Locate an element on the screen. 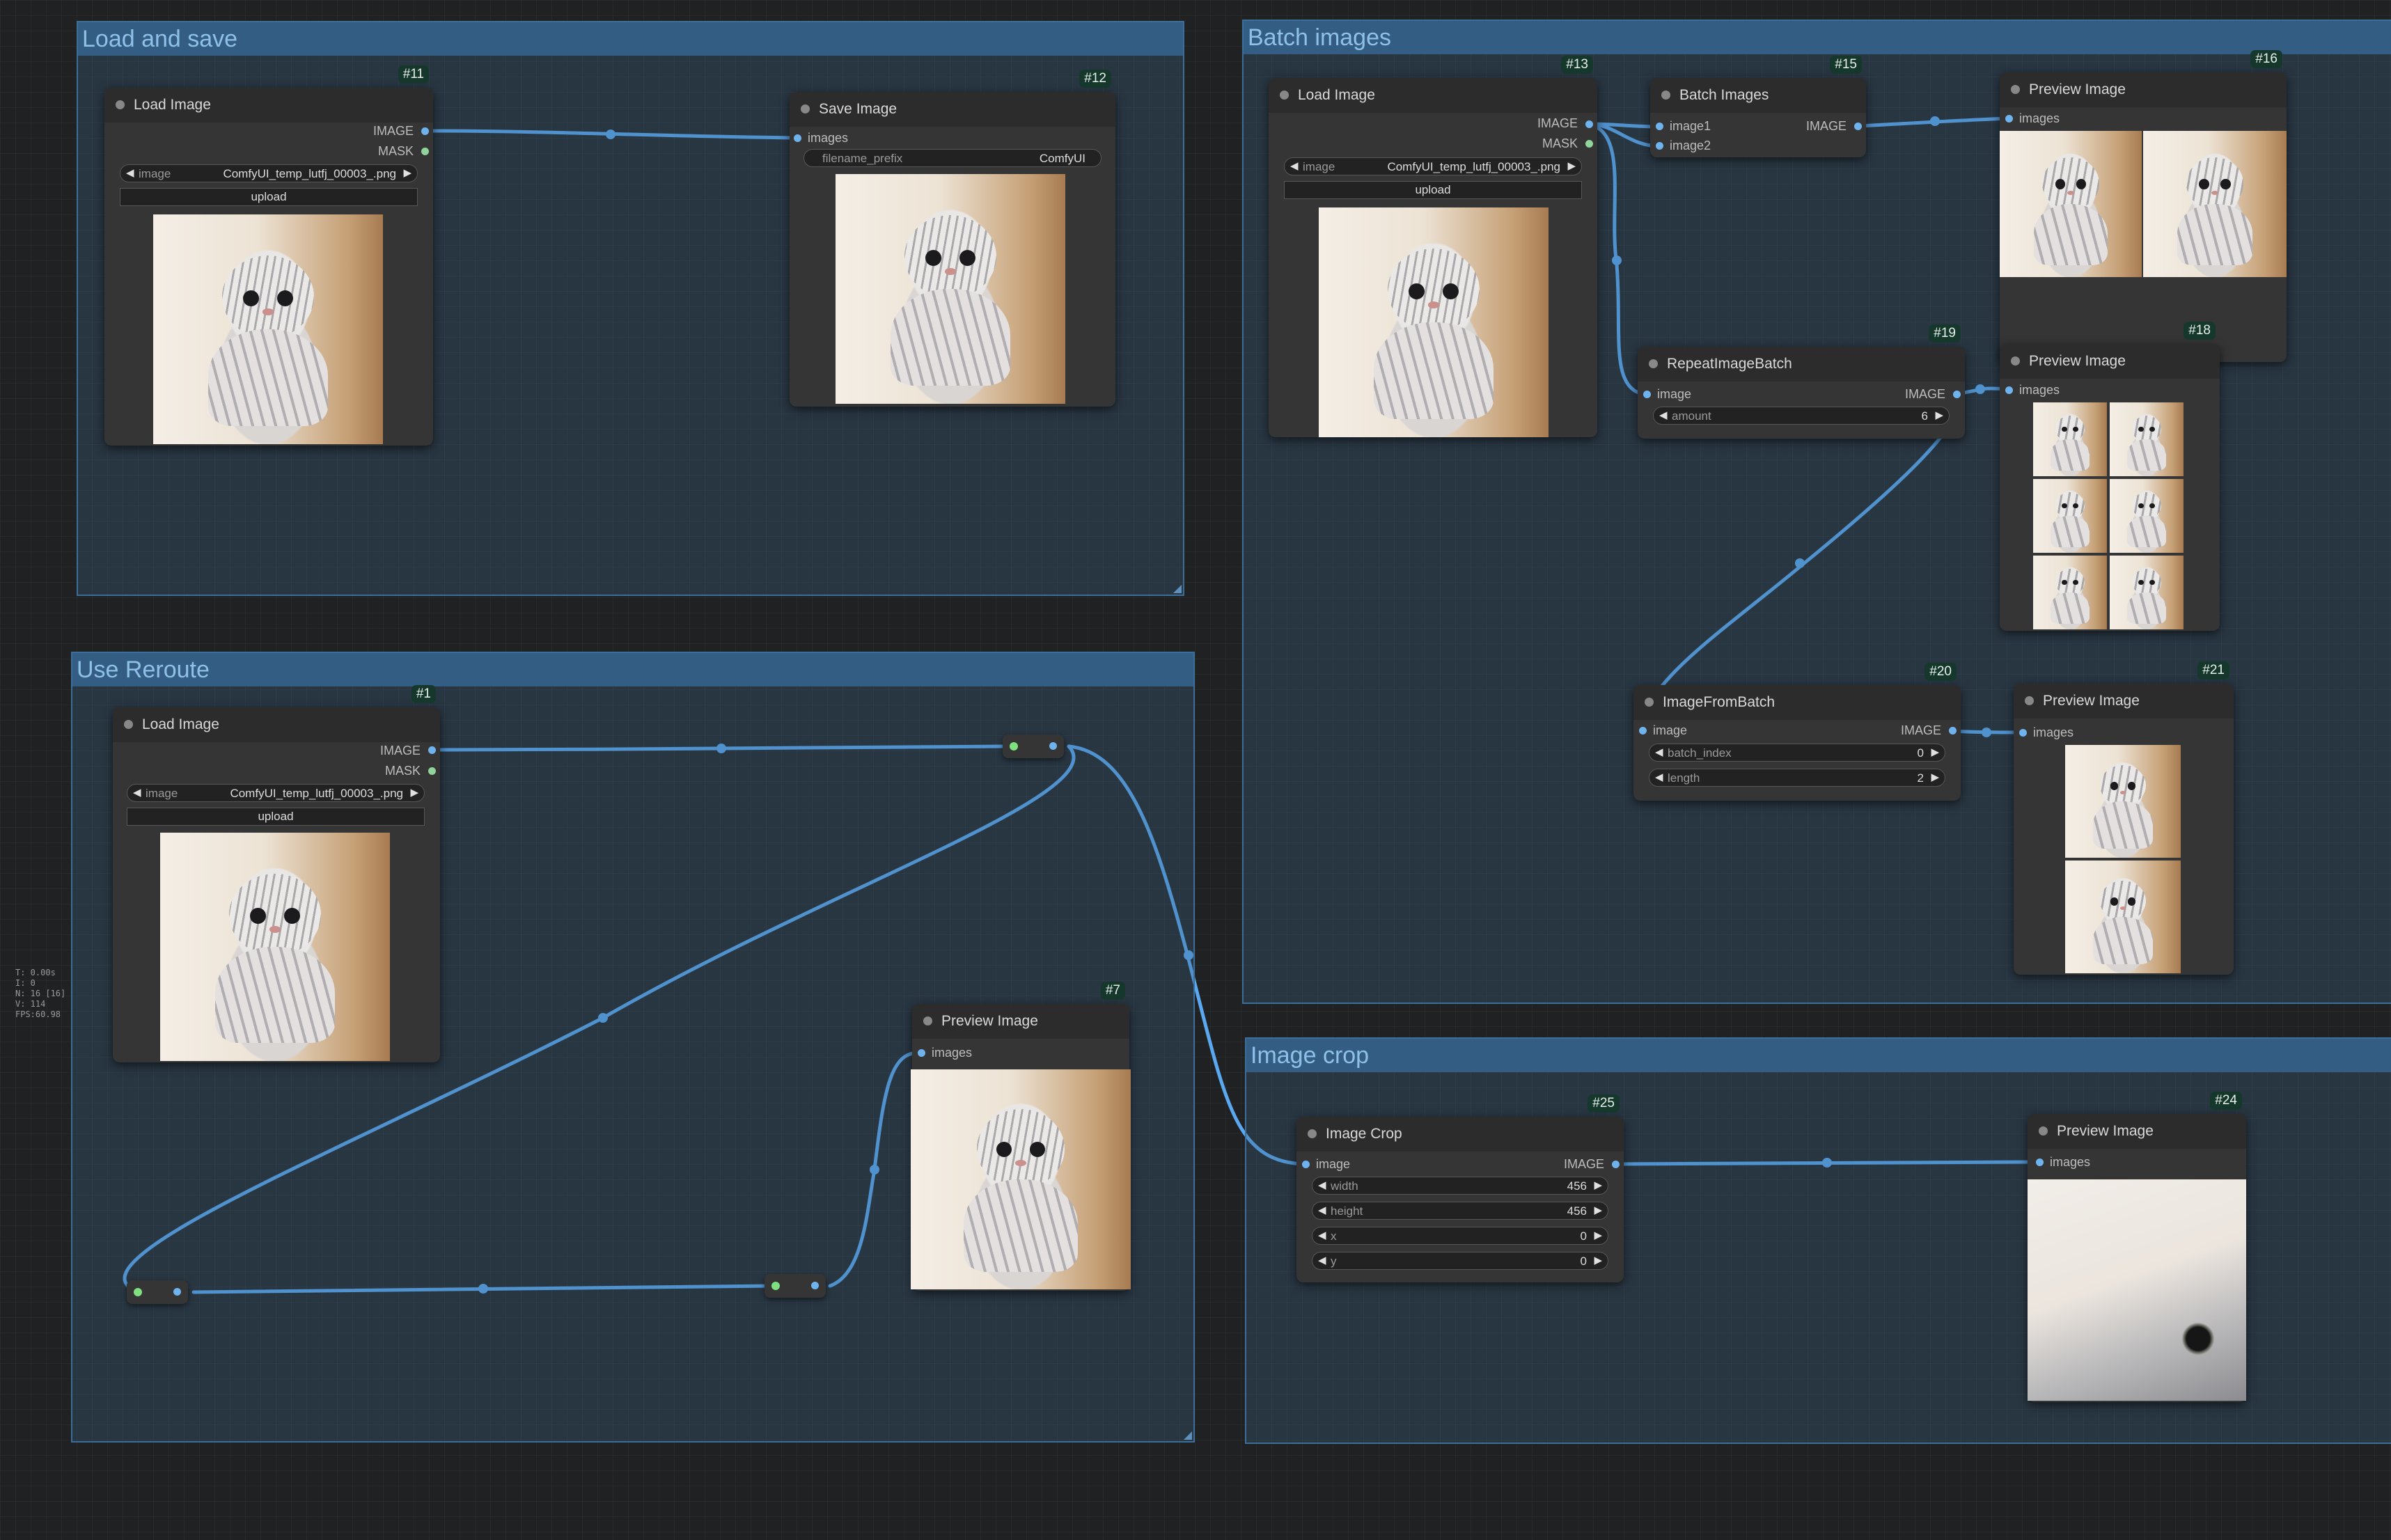  input-socket-image1 is located at coordinates (1659, 126).